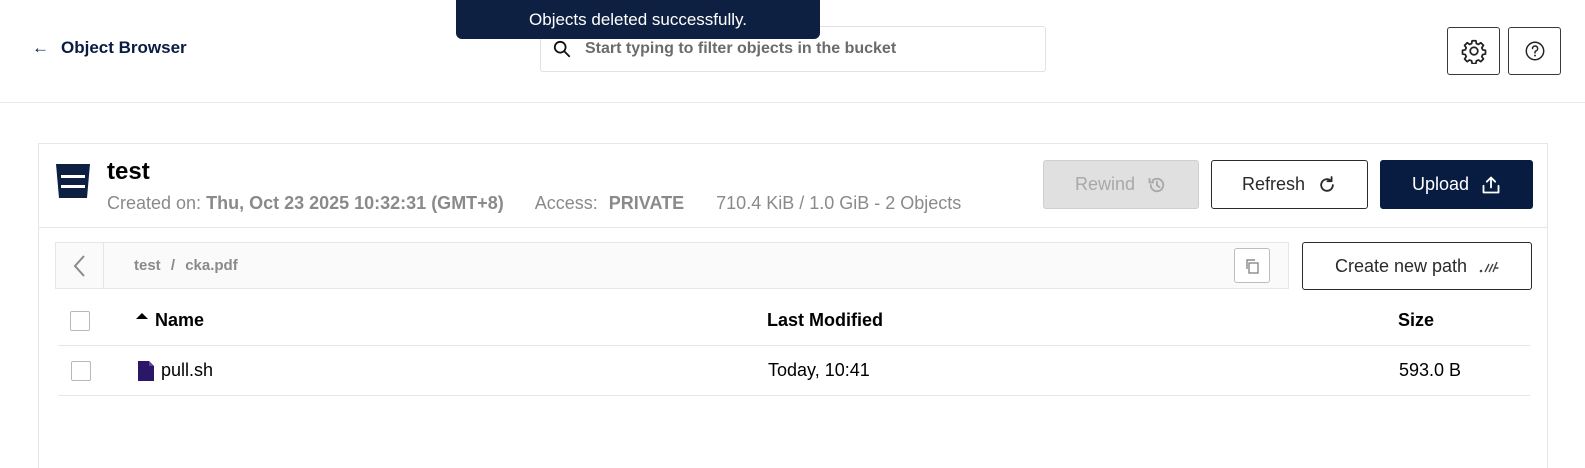  Describe the element at coordinates (562, 49) in the screenshot. I see `search-icon` at that location.